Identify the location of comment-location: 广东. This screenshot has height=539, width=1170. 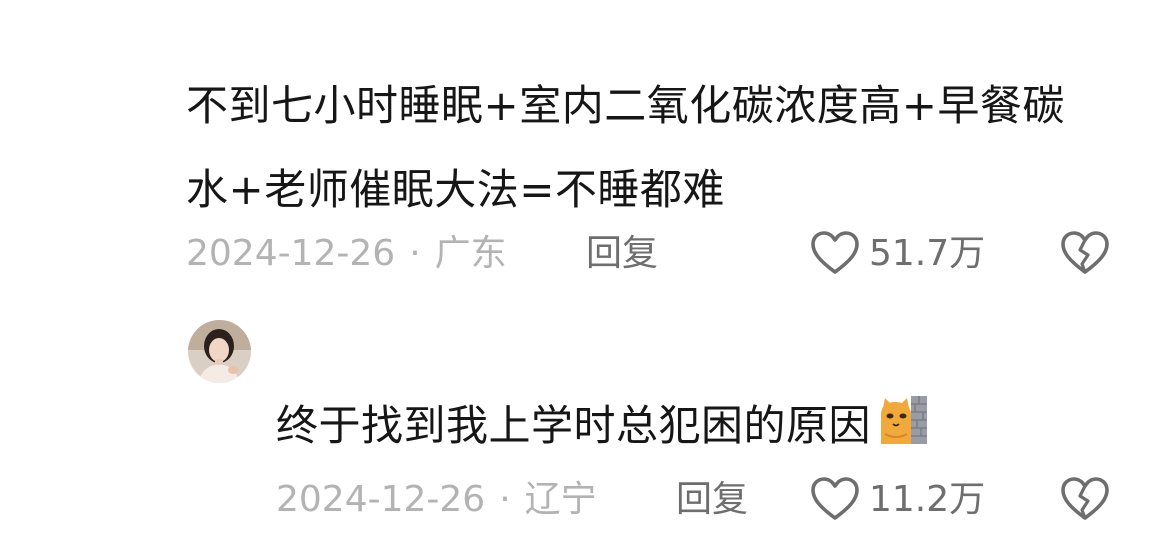
(470, 253).